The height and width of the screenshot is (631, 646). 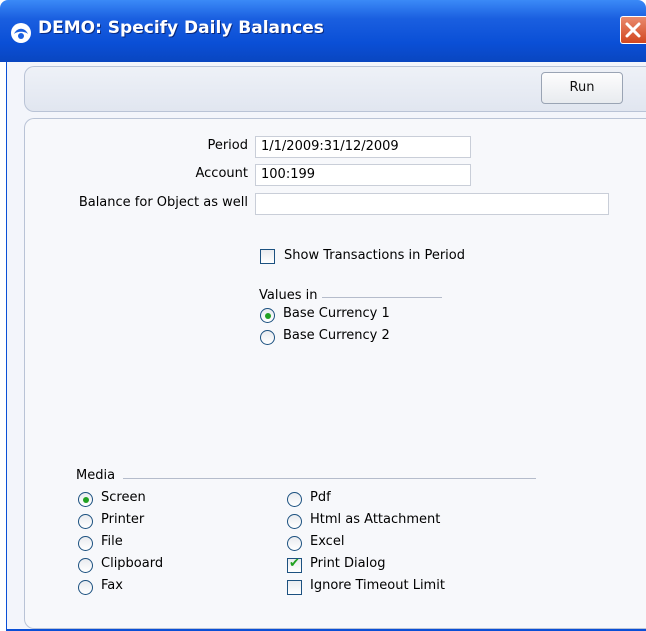 I want to click on values-in-heading: Values in, so click(x=288, y=295).